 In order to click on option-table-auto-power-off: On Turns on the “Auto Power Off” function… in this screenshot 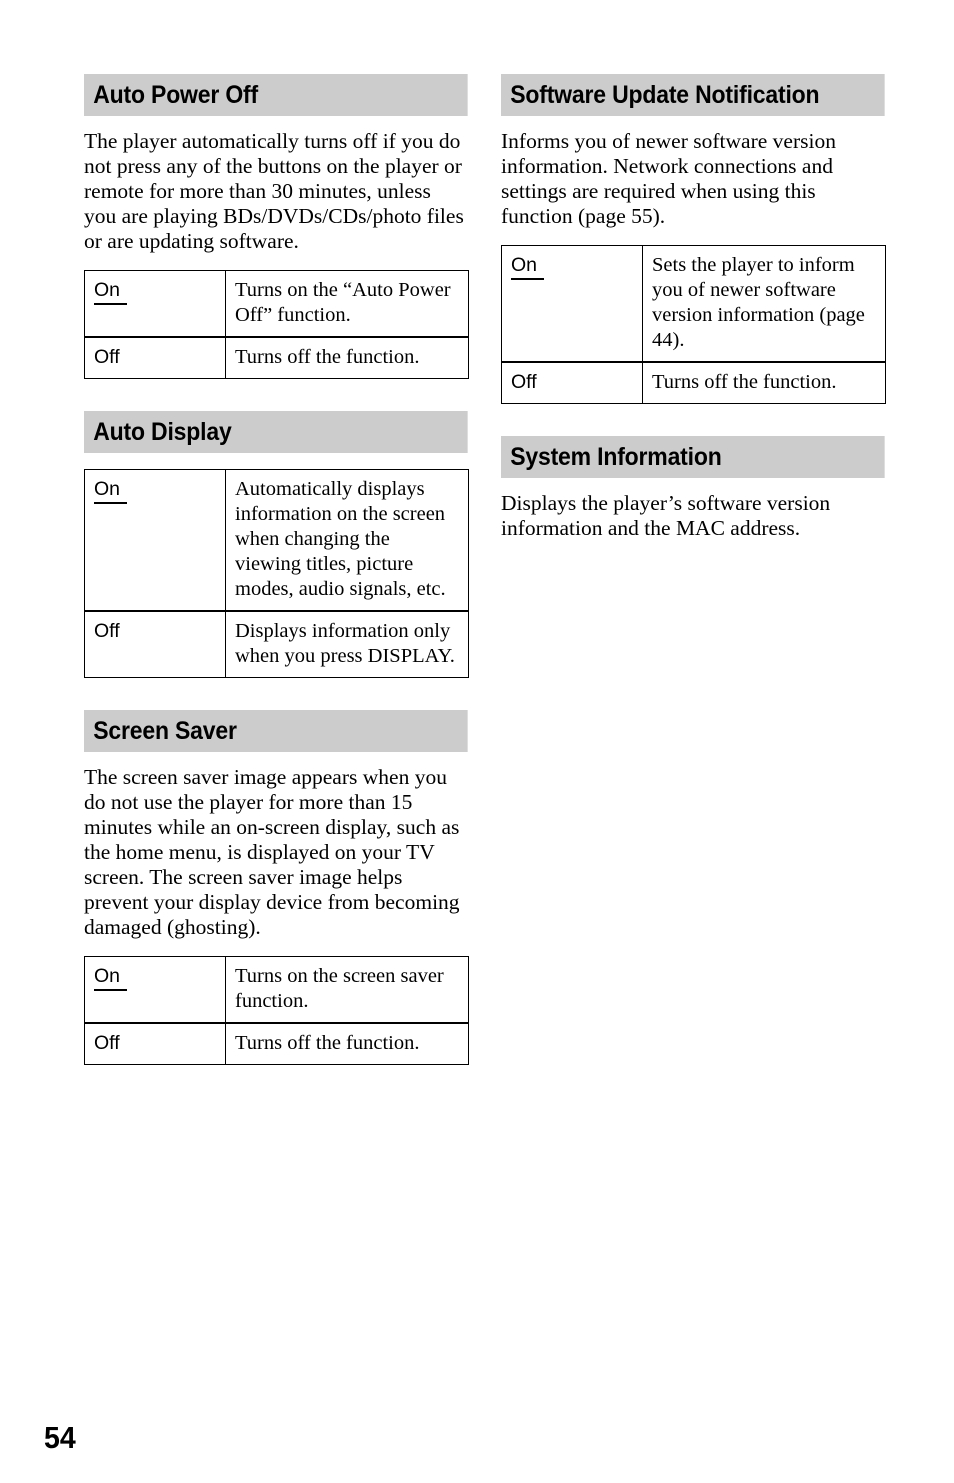, I will do `click(276, 324)`.